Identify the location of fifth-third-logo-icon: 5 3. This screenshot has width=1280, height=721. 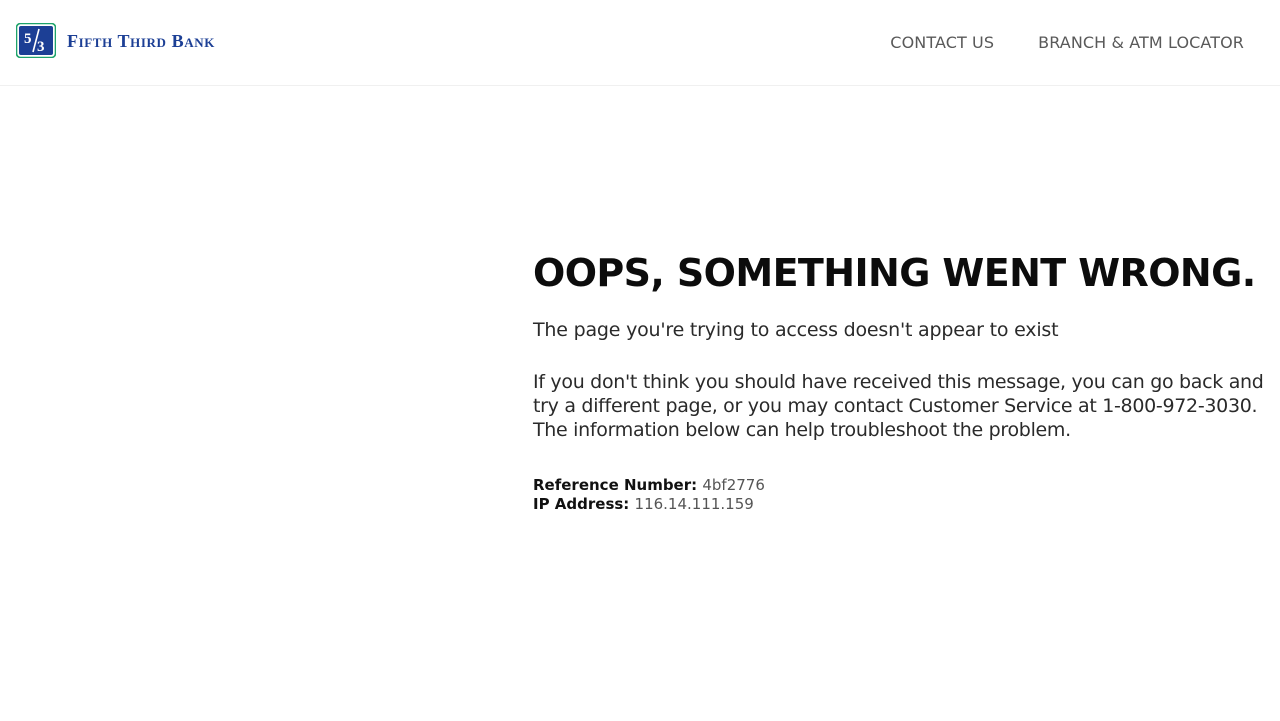
(36, 40).